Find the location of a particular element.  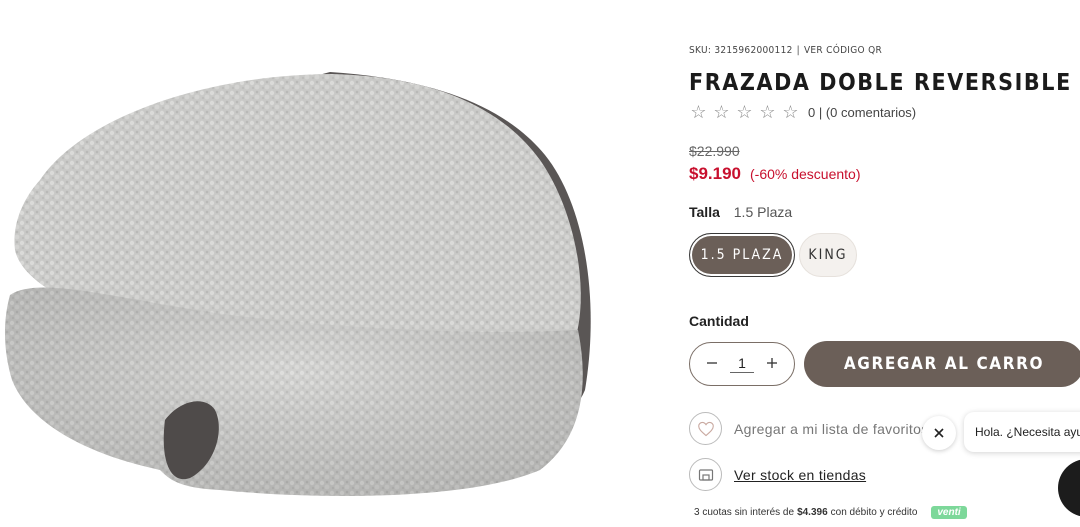

sku-line: SKU: 3215962000112 | VER CÓDIGO QR is located at coordinates (785, 50).